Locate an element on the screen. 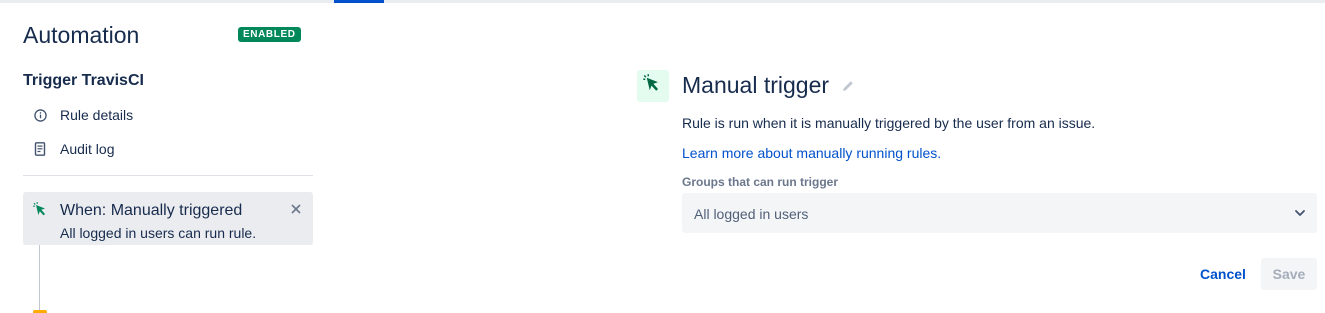 The width and height of the screenshot is (1325, 313). chevron-down-icon is located at coordinates (1300, 213).